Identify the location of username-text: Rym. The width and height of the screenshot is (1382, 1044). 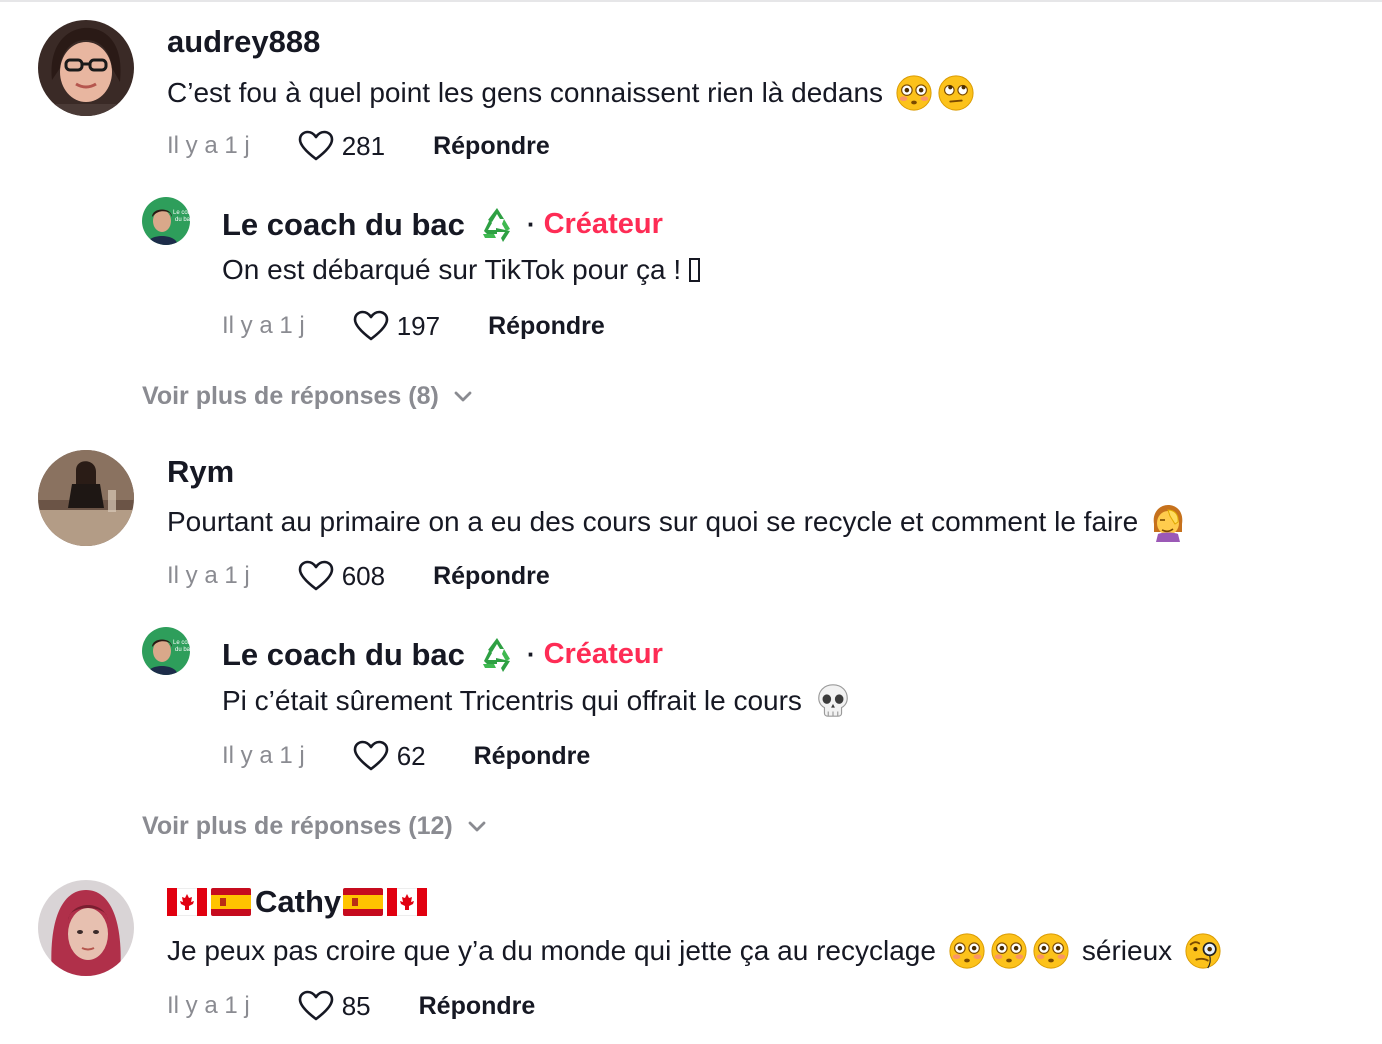
(200, 471).